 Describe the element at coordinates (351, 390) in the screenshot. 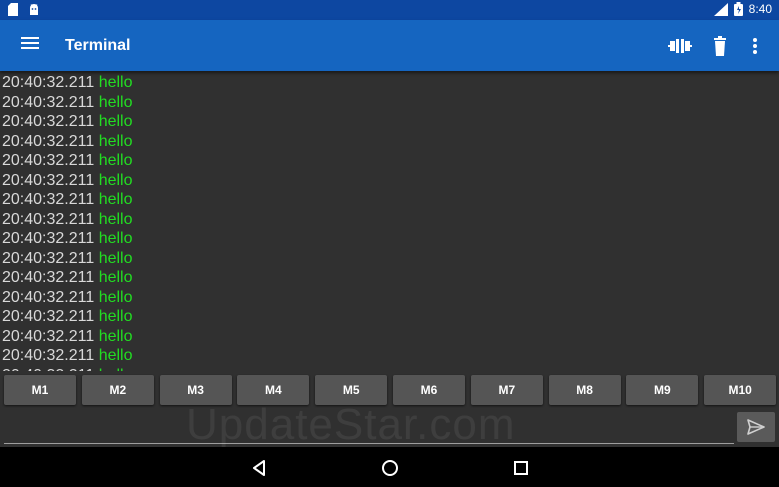

I see `macro-button-5: M5` at that location.